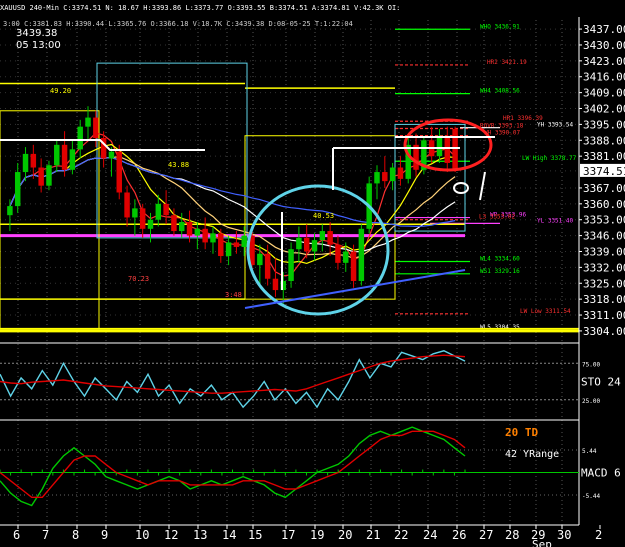 This screenshot has height=547, width=625. Describe the element at coordinates (532, 454) in the screenshot. I see `yrange-label: 42 YRange` at that location.